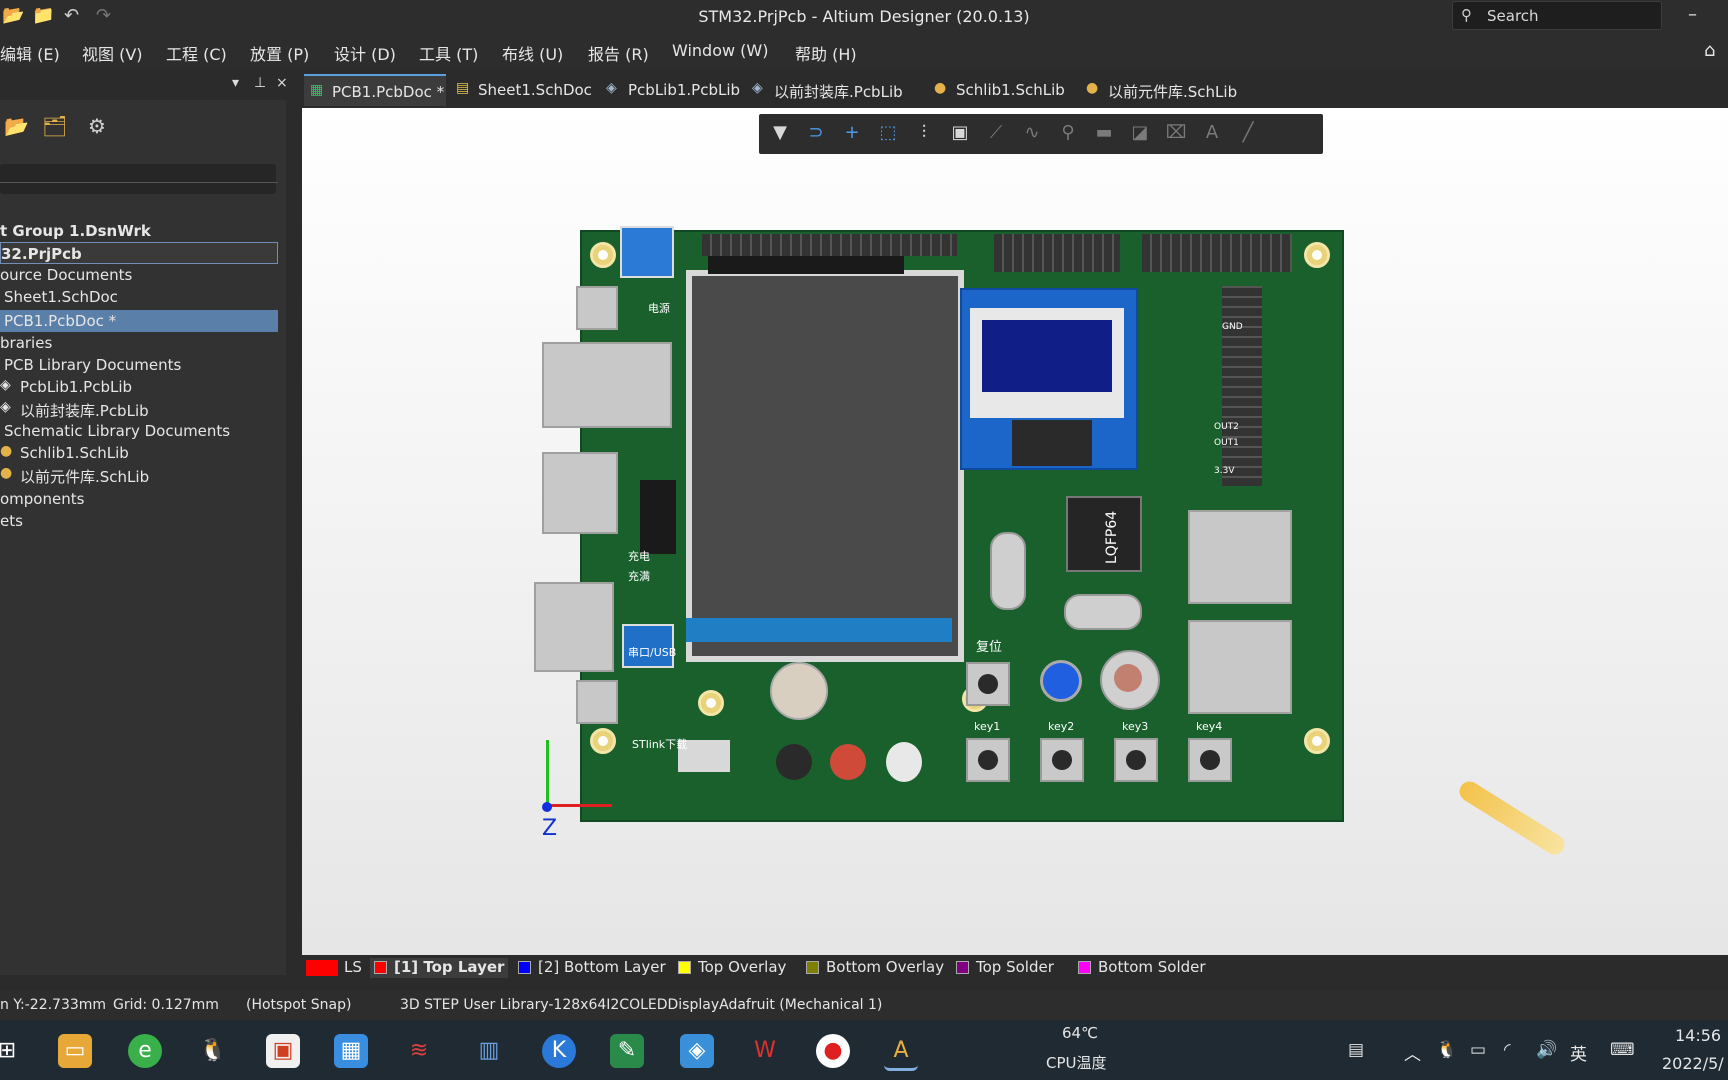 The height and width of the screenshot is (1080, 1728). Describe the element at coordinates (988, 684) in the screenshot. I see `reset-button` at that location.